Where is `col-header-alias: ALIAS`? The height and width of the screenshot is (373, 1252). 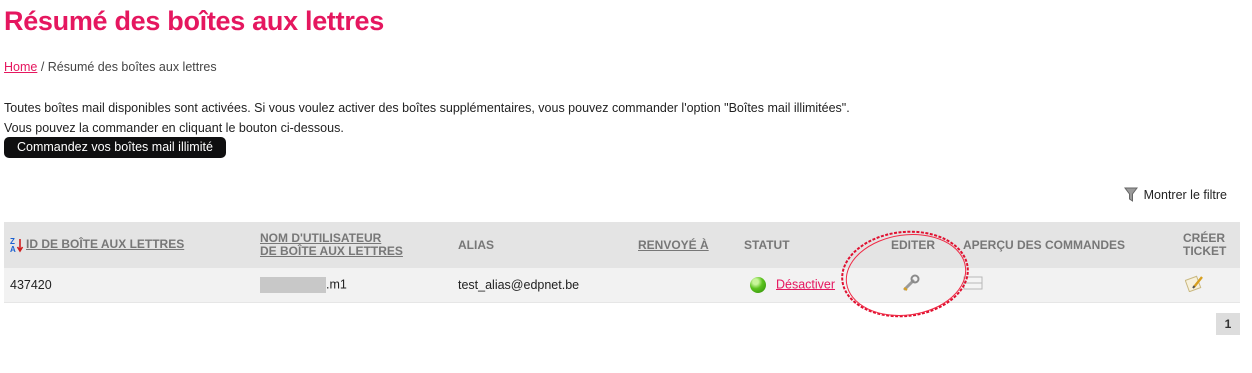
col-header-alias: ALIAS is located at coordinates (476, 244).